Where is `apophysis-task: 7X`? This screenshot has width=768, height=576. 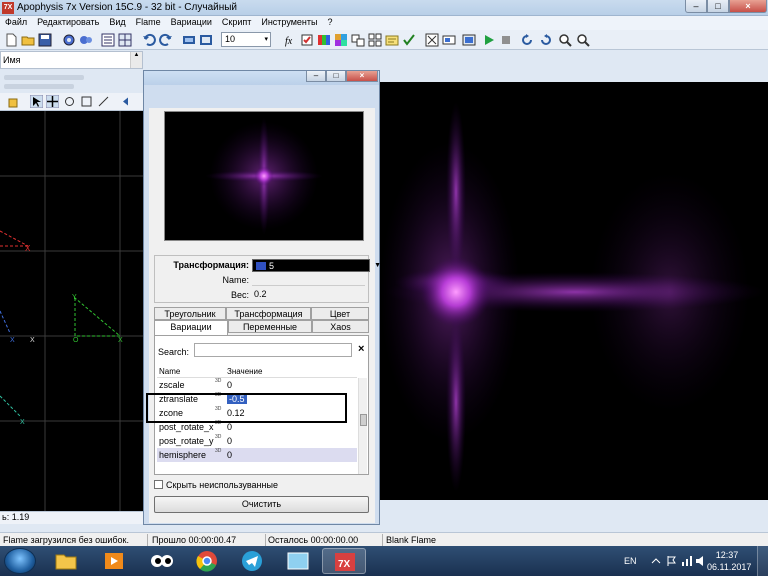
apophysis-task: 7X is located at coordinates (344, 561).